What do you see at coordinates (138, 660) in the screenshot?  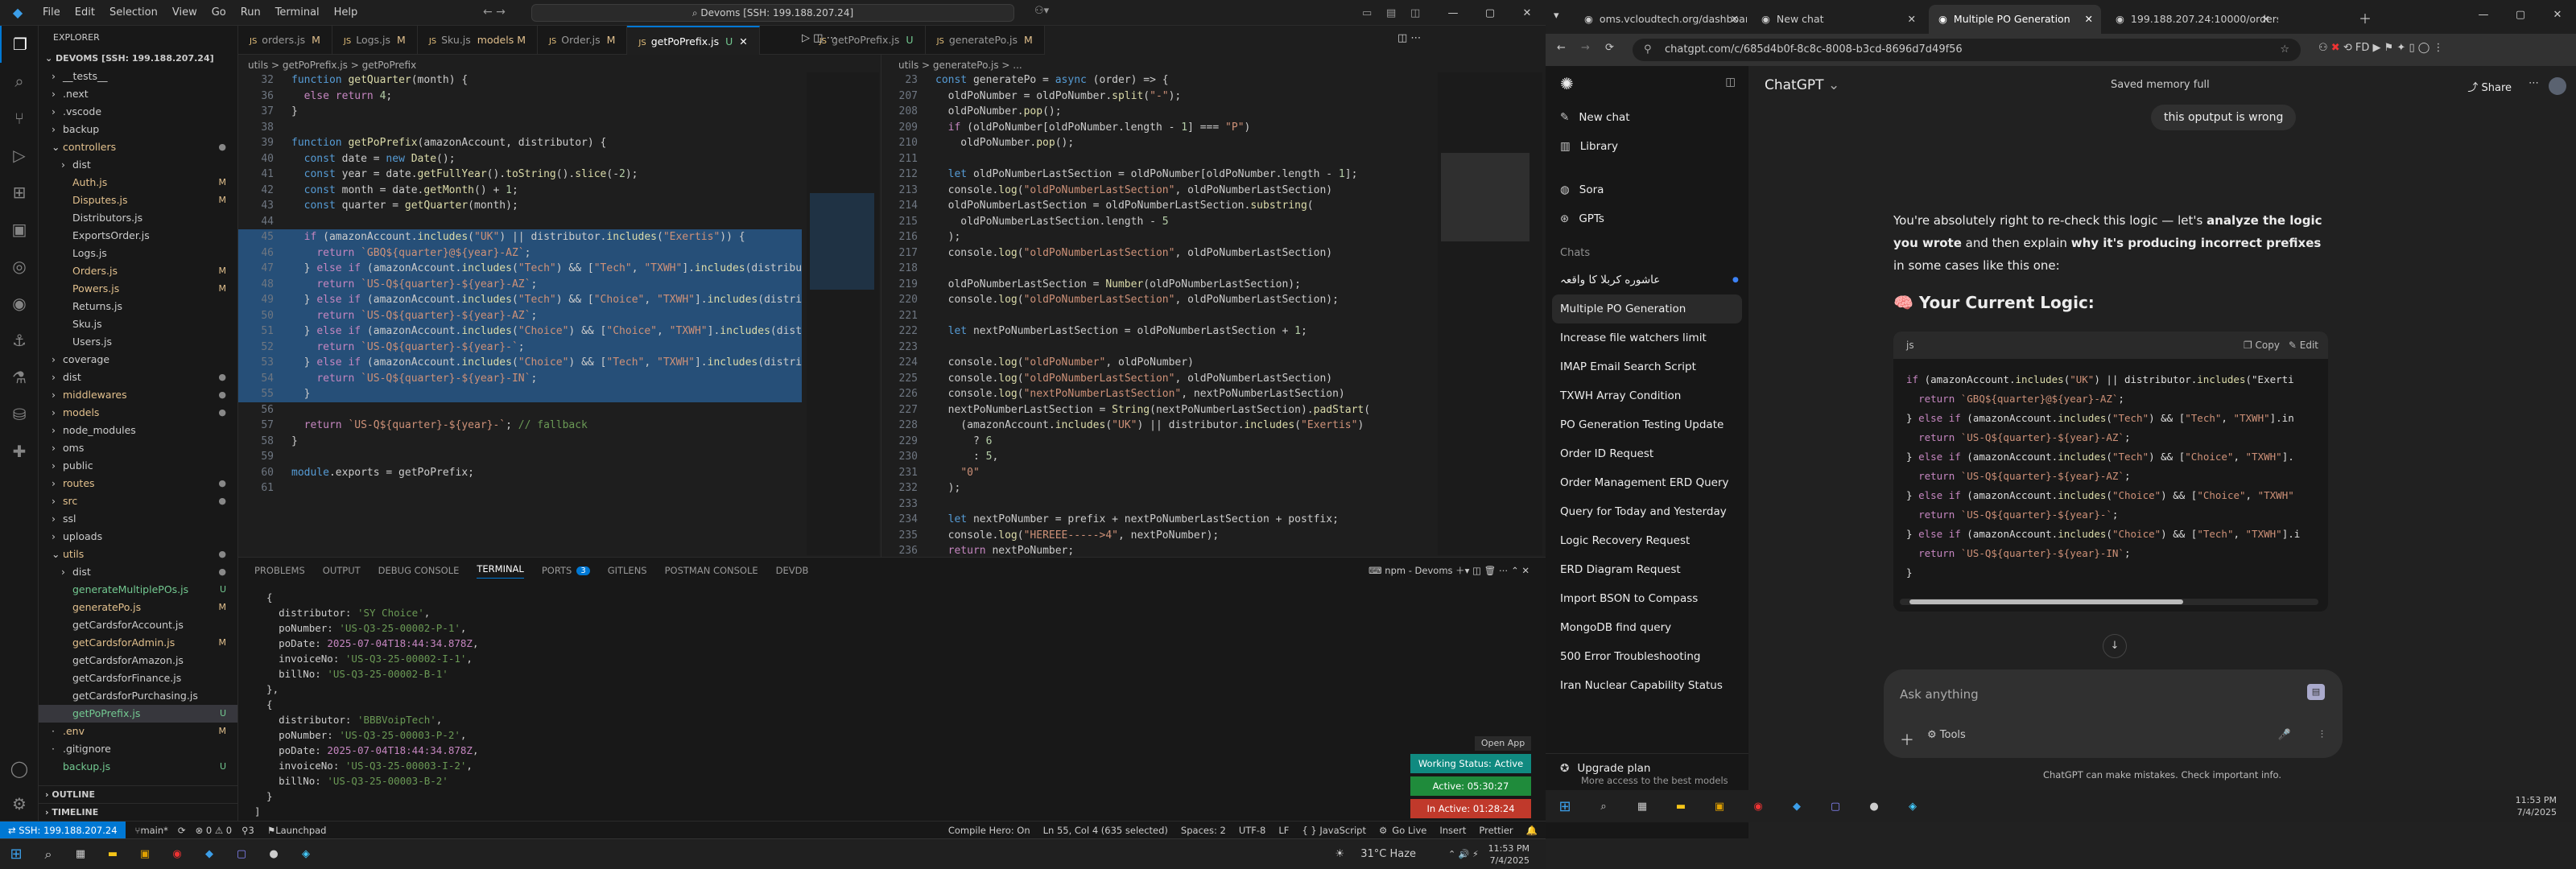 I see `tree-file: getCardsforAmazon.js` at bounding box center [138, 660].